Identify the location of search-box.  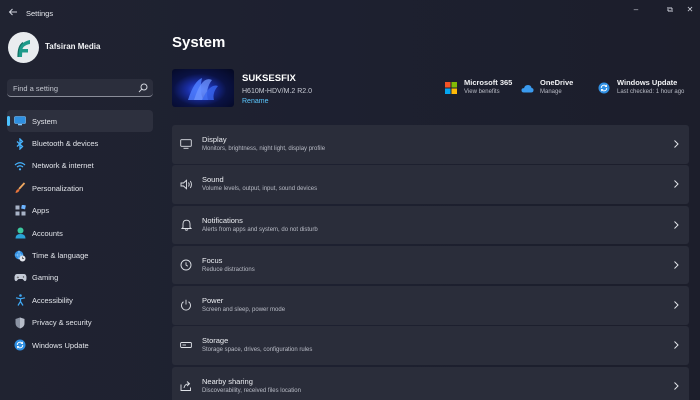
(80, 88).